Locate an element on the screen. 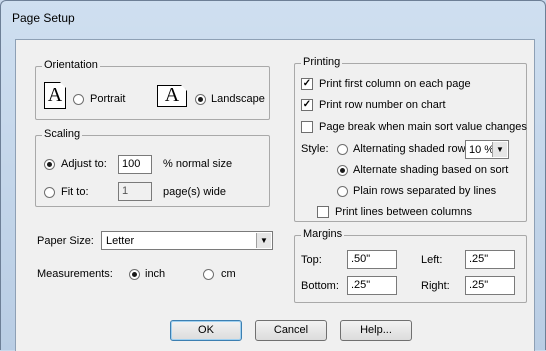 This screenshot has height=351, width=546. inch-label: inch is located at coordinates (155, 274).